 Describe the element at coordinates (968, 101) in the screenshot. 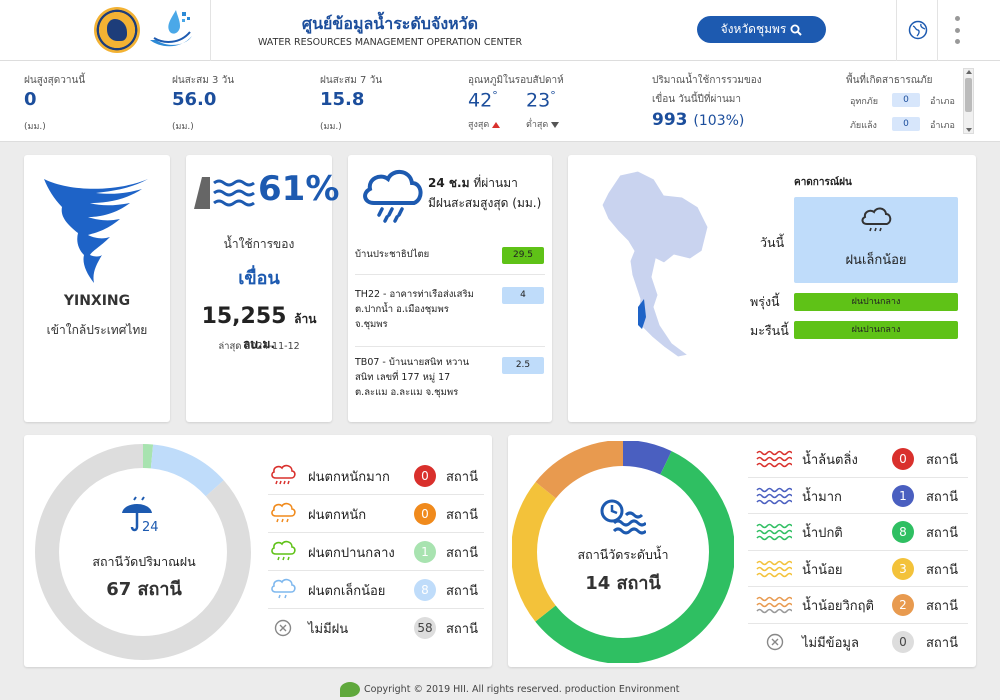

I see `stats-scrollbar` at that location.